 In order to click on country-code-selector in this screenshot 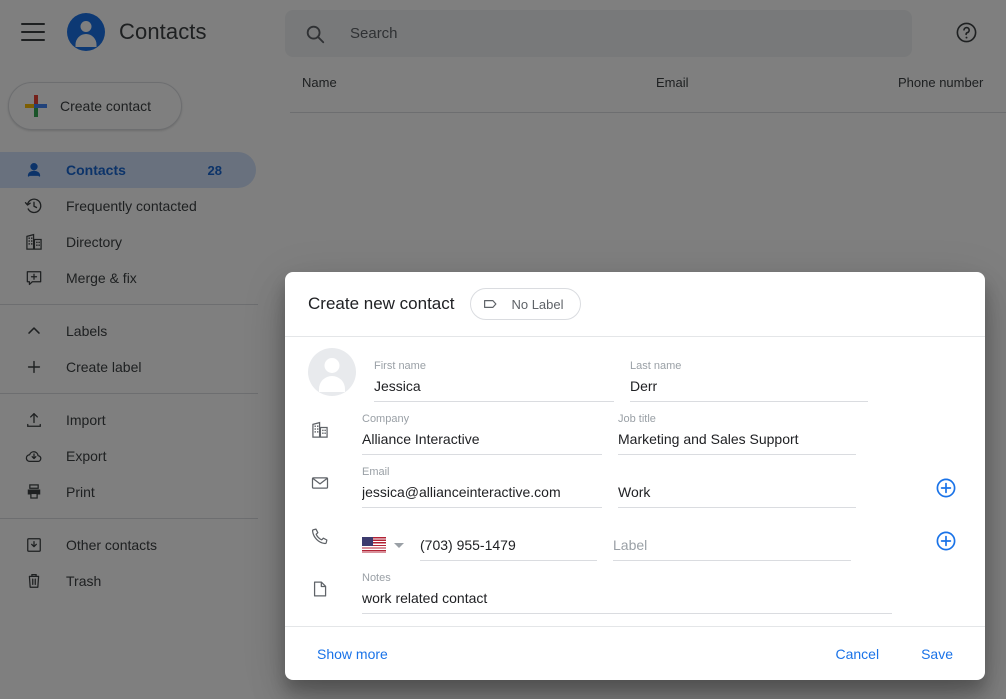, I will do `click(383, 545)`.